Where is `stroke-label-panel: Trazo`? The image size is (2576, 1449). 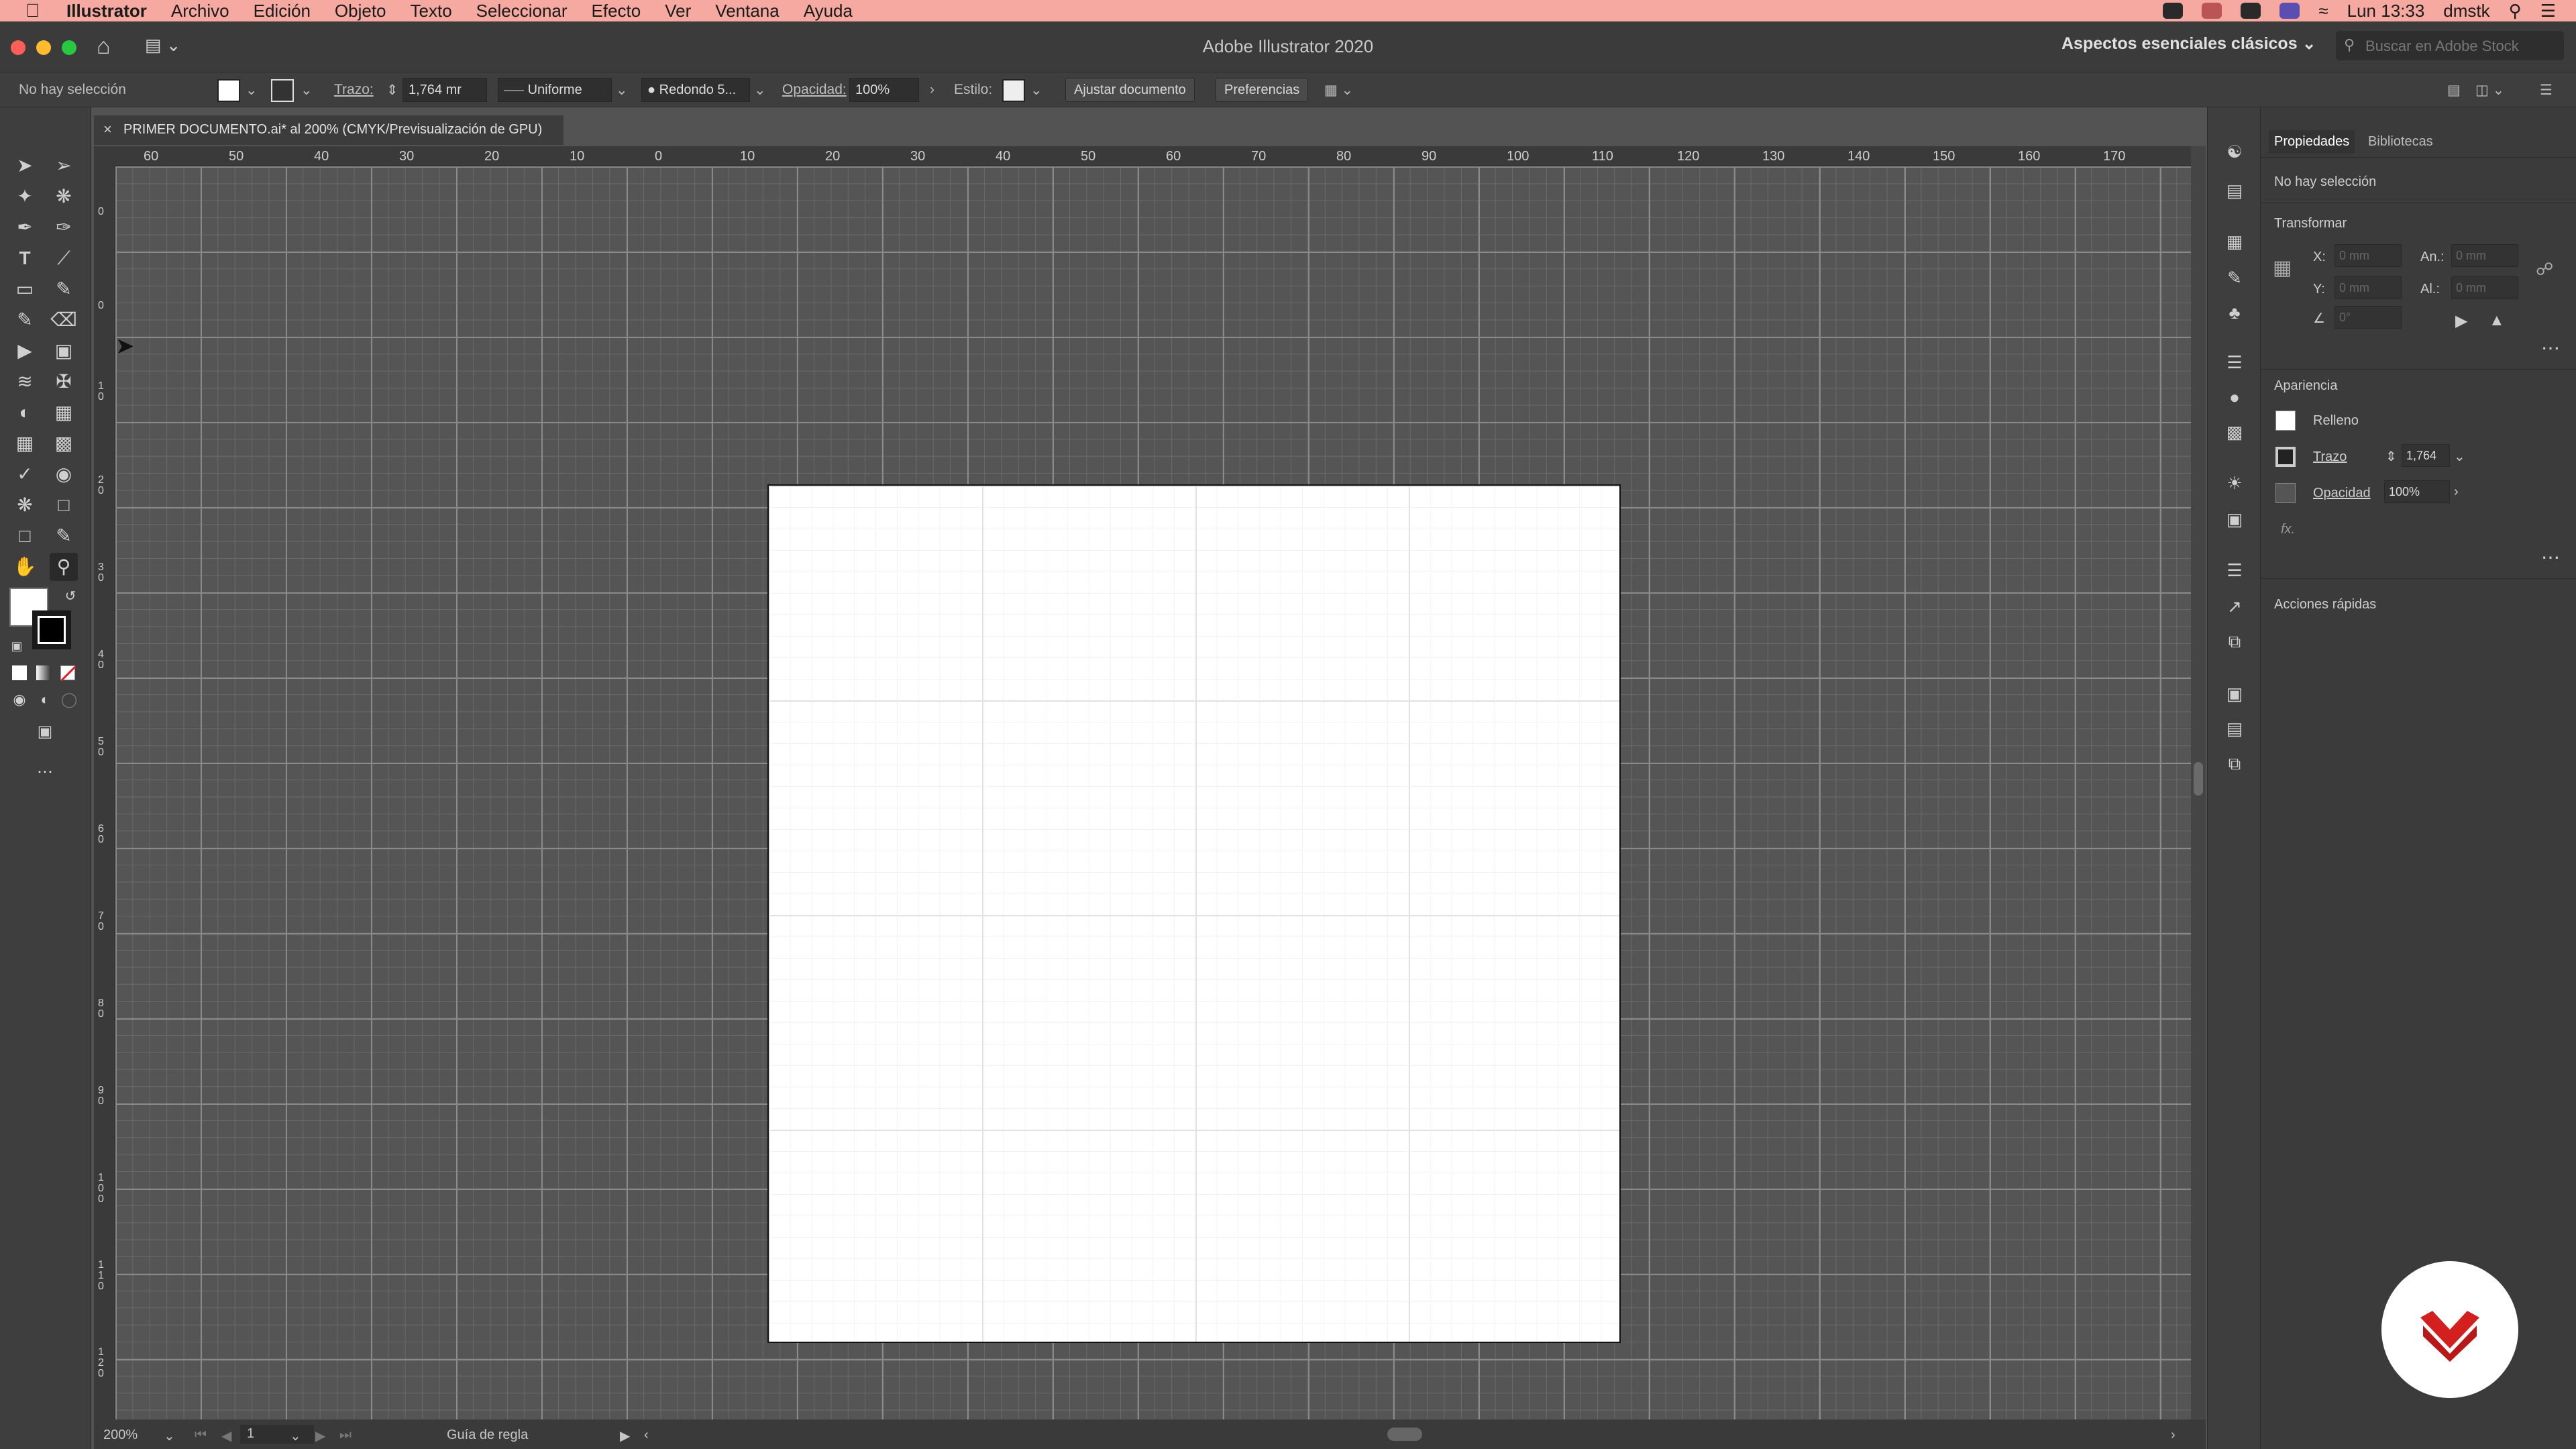
stroke-label-panel: Trazo is located at coordinates (2330, 457).